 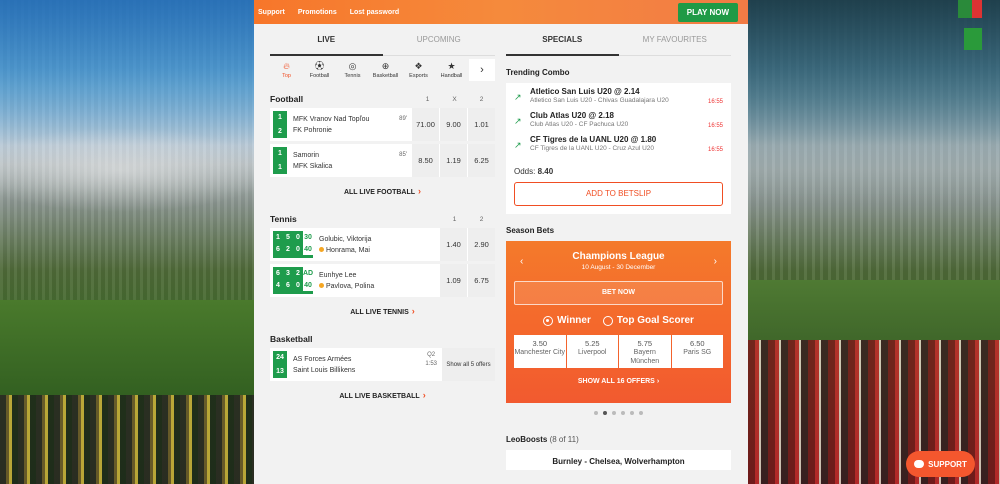 I want to click on football-icon: ⚽︎, so click(x=319, y=66).